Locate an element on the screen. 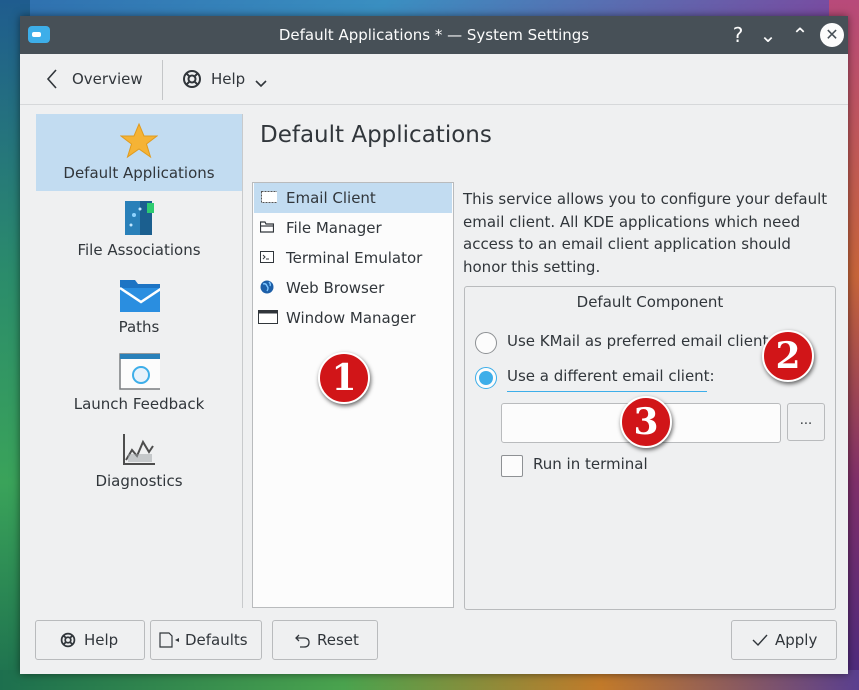  different-client-radio is located at coordinates (486, 378).